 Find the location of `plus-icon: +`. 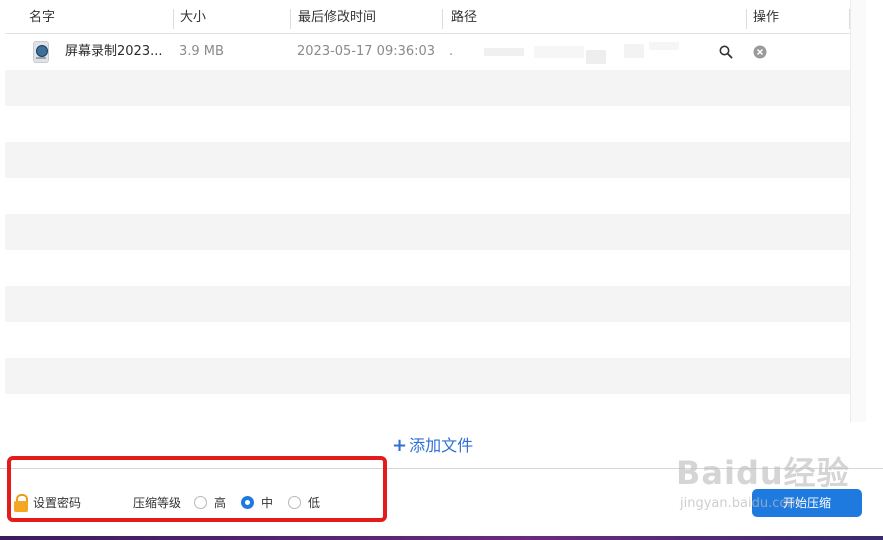

plus-icon: + is located at coordinates (400, 445).